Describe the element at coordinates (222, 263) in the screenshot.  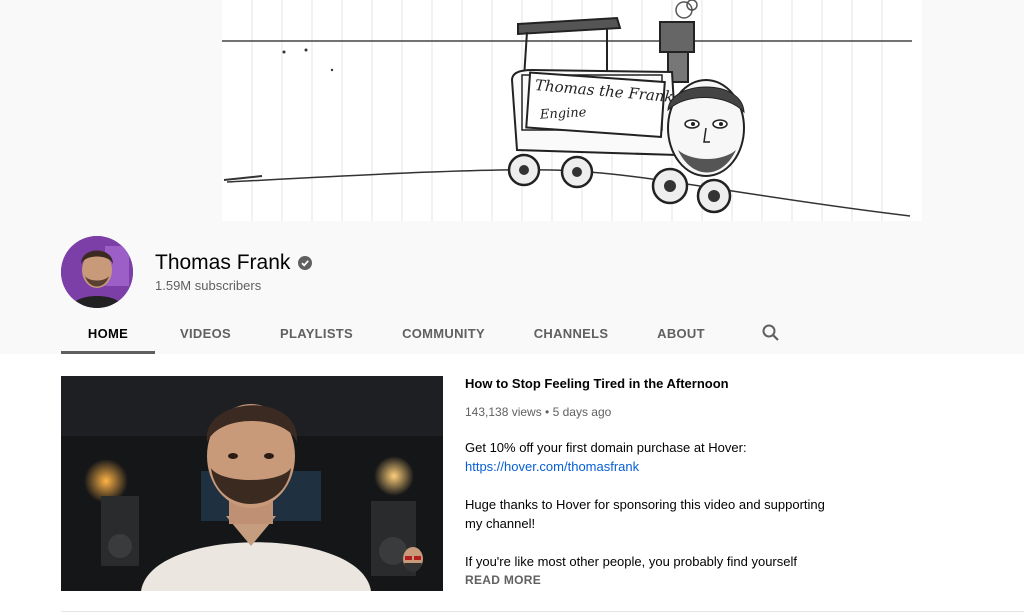
I see `channel-name: Thomas Frank` at that location.